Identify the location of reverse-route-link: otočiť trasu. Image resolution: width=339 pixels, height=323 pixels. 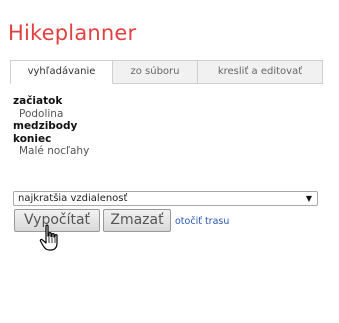
(202, 222).